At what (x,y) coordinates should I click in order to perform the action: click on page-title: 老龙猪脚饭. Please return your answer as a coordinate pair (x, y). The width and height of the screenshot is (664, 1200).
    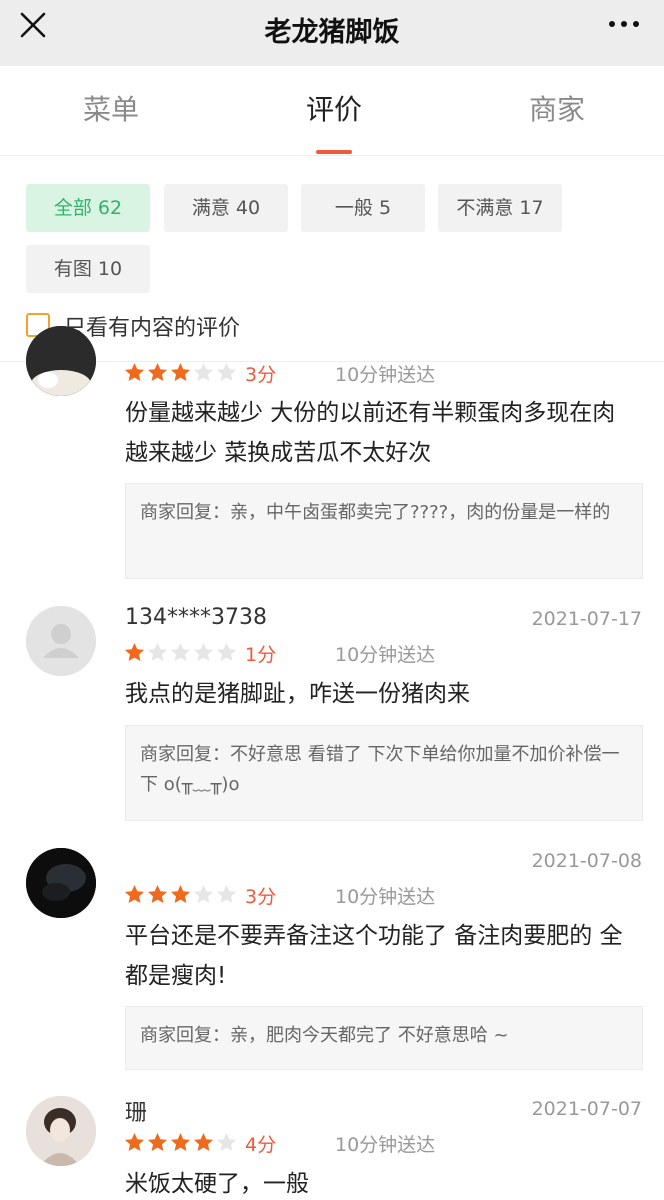
    Looking at the image, I should click on (332, 32).